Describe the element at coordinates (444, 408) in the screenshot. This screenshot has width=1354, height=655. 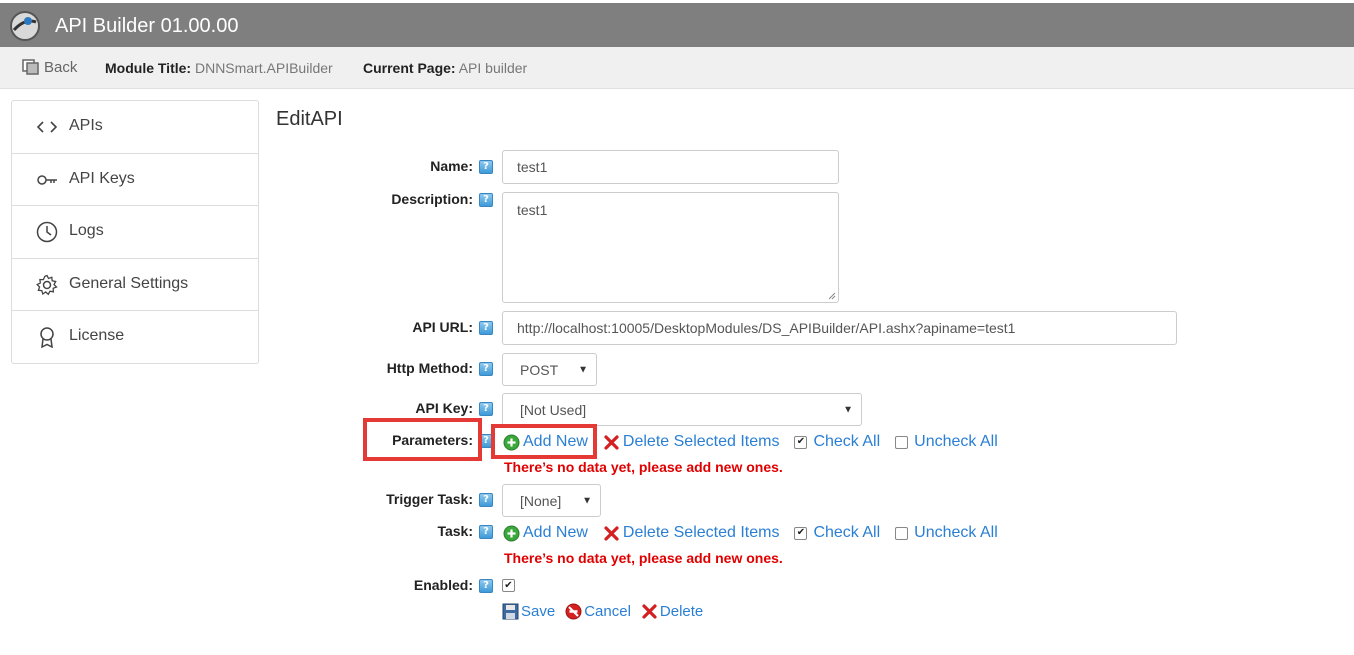
I see `api-key-label: API Key:` at that location.